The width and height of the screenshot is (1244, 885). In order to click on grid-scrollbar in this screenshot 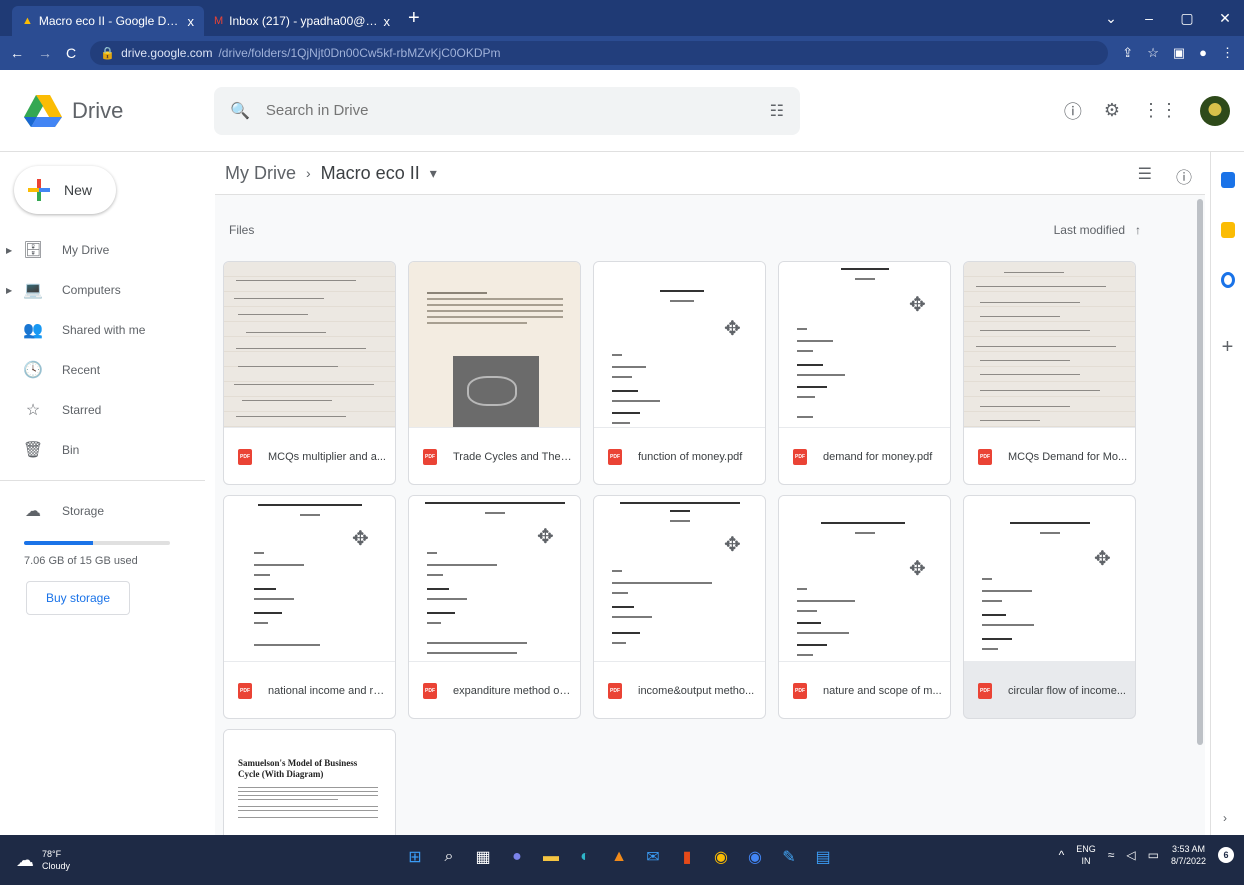, I will do `click(1200, 515)`.